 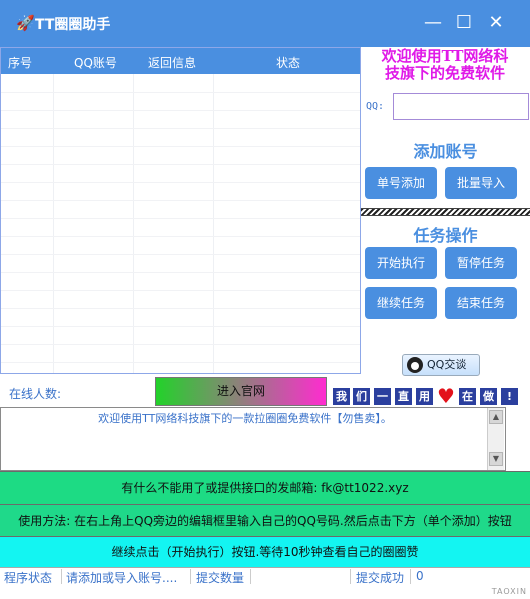 I want to click on slogan-char: 做, so click(x=488, y=396).